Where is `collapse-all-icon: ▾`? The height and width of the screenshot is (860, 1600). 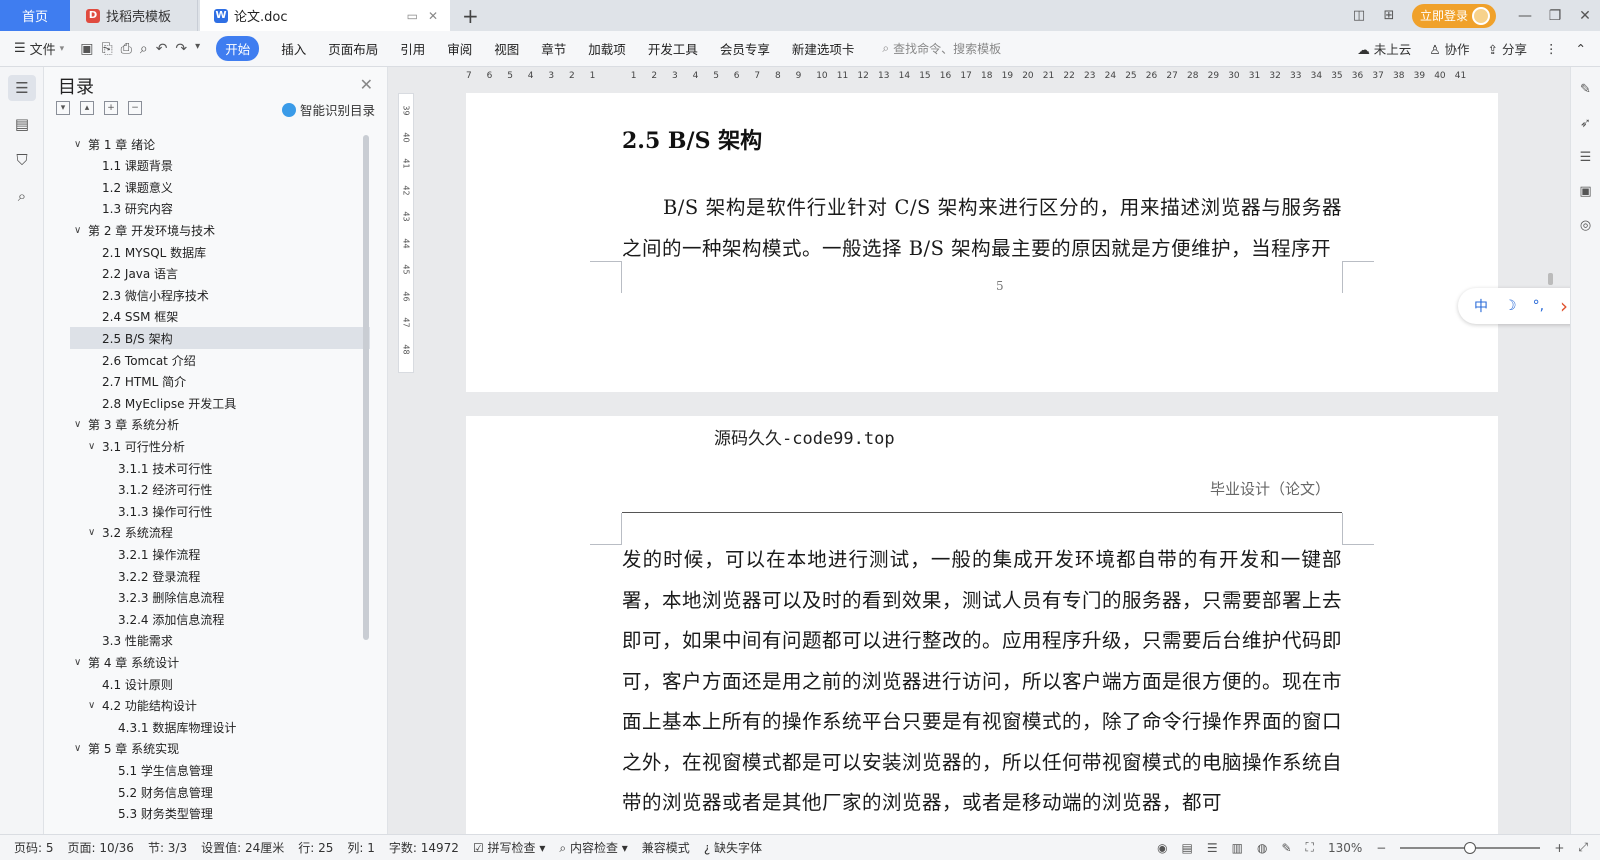 collapse-all-icon: ▾ is located at coordinates (63, 108).